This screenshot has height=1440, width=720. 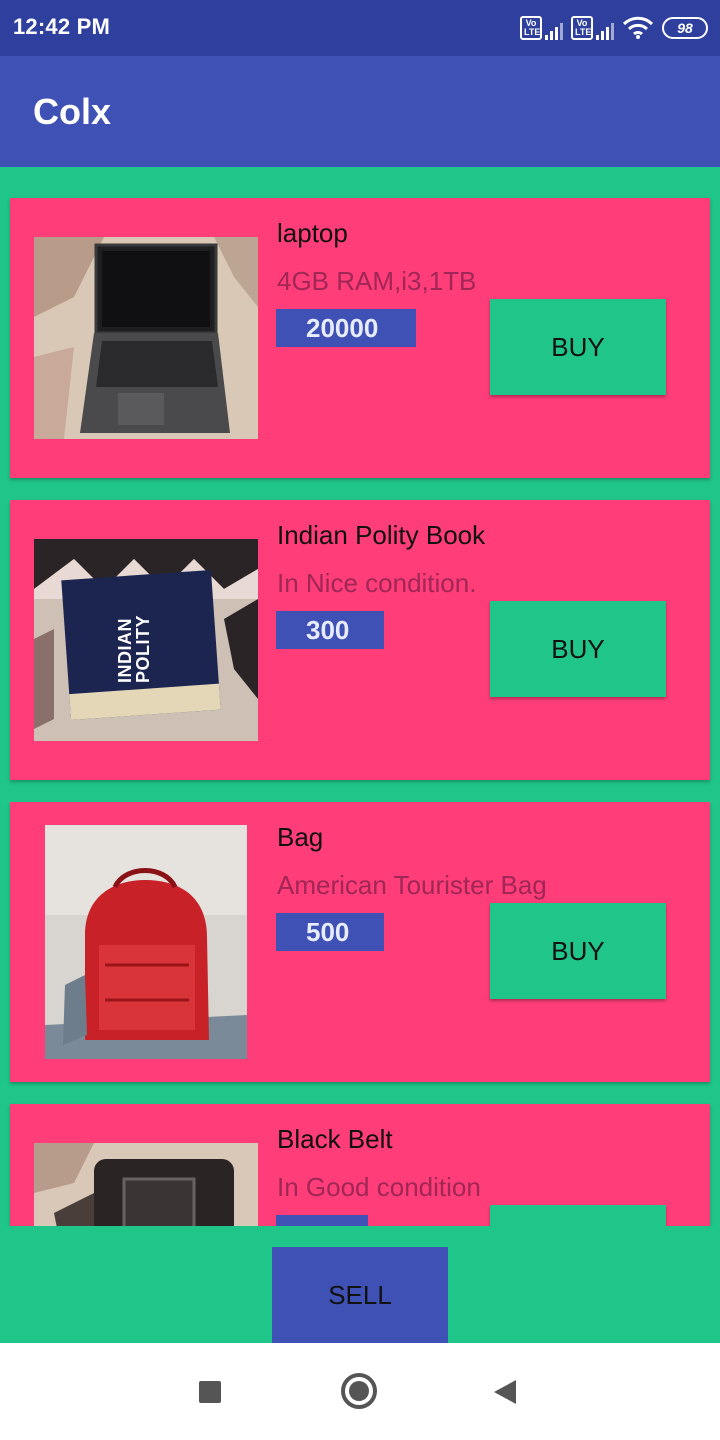 I want to click on laptop-photo, so click(x=146, y=338).